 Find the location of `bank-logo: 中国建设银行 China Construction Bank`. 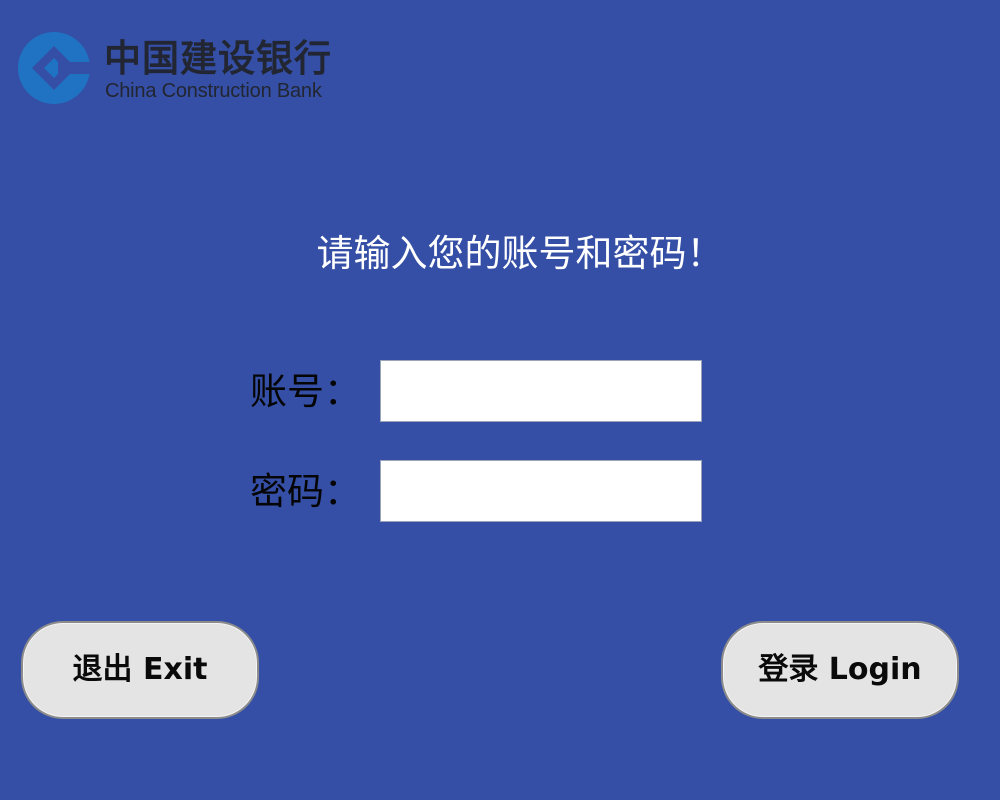

bank-logo: 中国建设银行 China Construction Bank is located at coordinates (228, 71).